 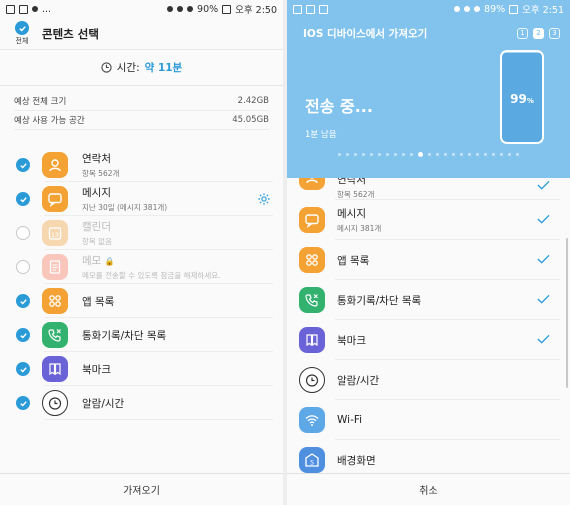 What do you see at coordinates (151, 275) in the screenshot?
I see `item-subtitle: 메모를 전송할 수 있도록 잠금을 해제하세요.` at bounding box center [151, 275].